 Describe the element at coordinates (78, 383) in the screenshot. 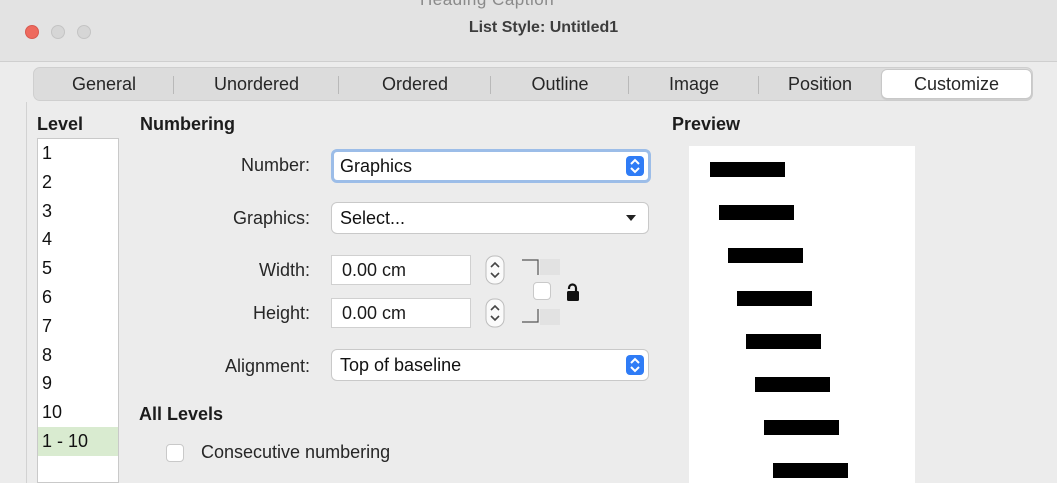

I see `level-item: 9` at that location.